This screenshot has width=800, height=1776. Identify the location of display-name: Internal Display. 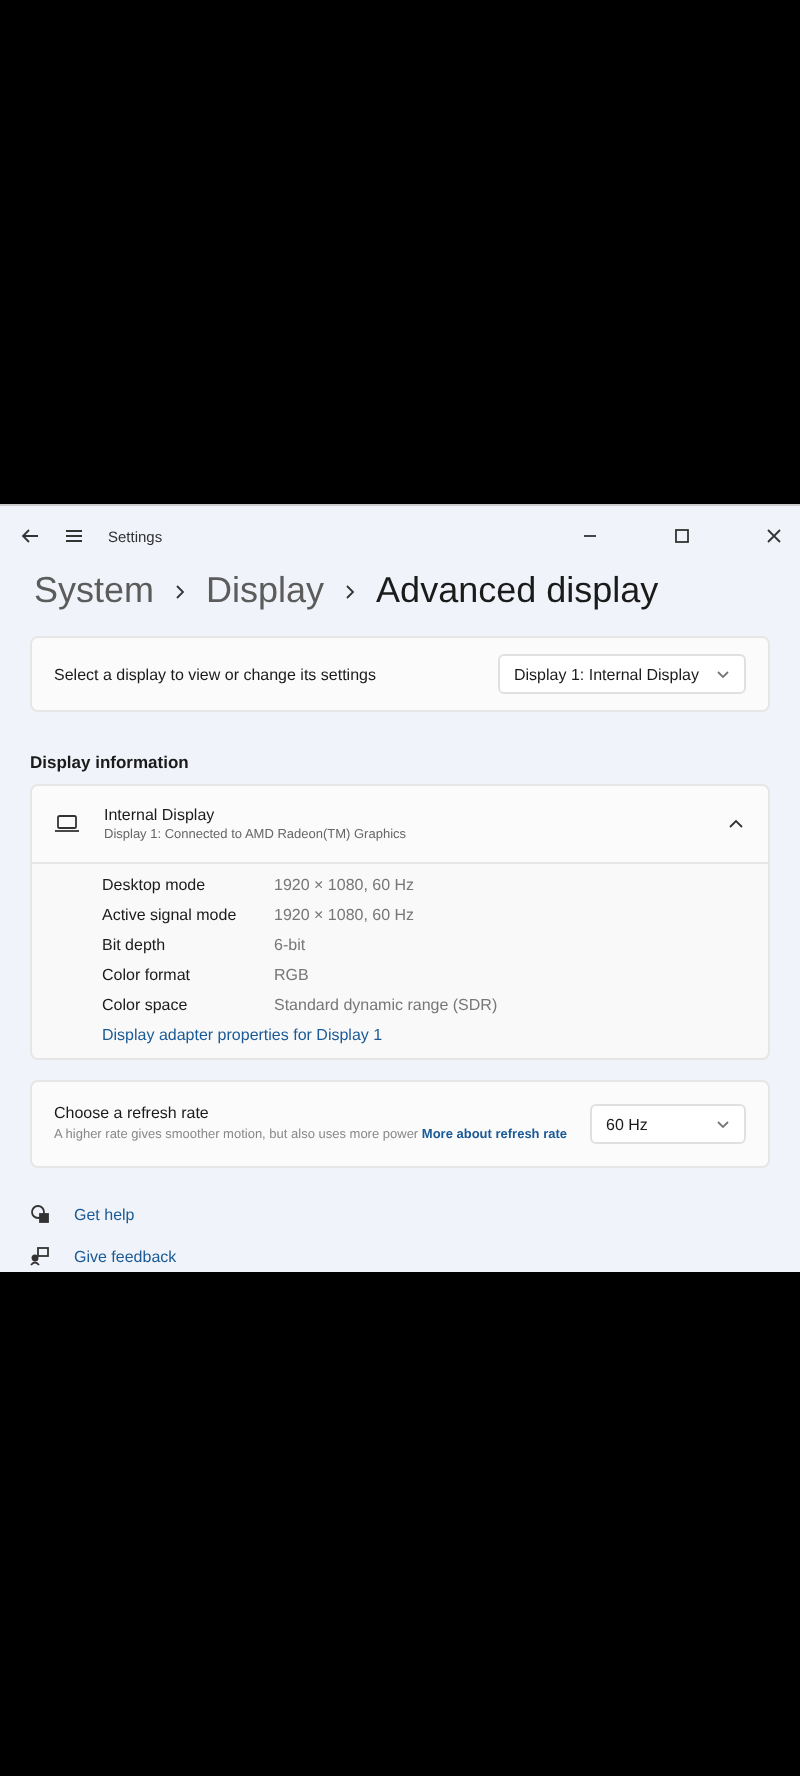
(160, 815).